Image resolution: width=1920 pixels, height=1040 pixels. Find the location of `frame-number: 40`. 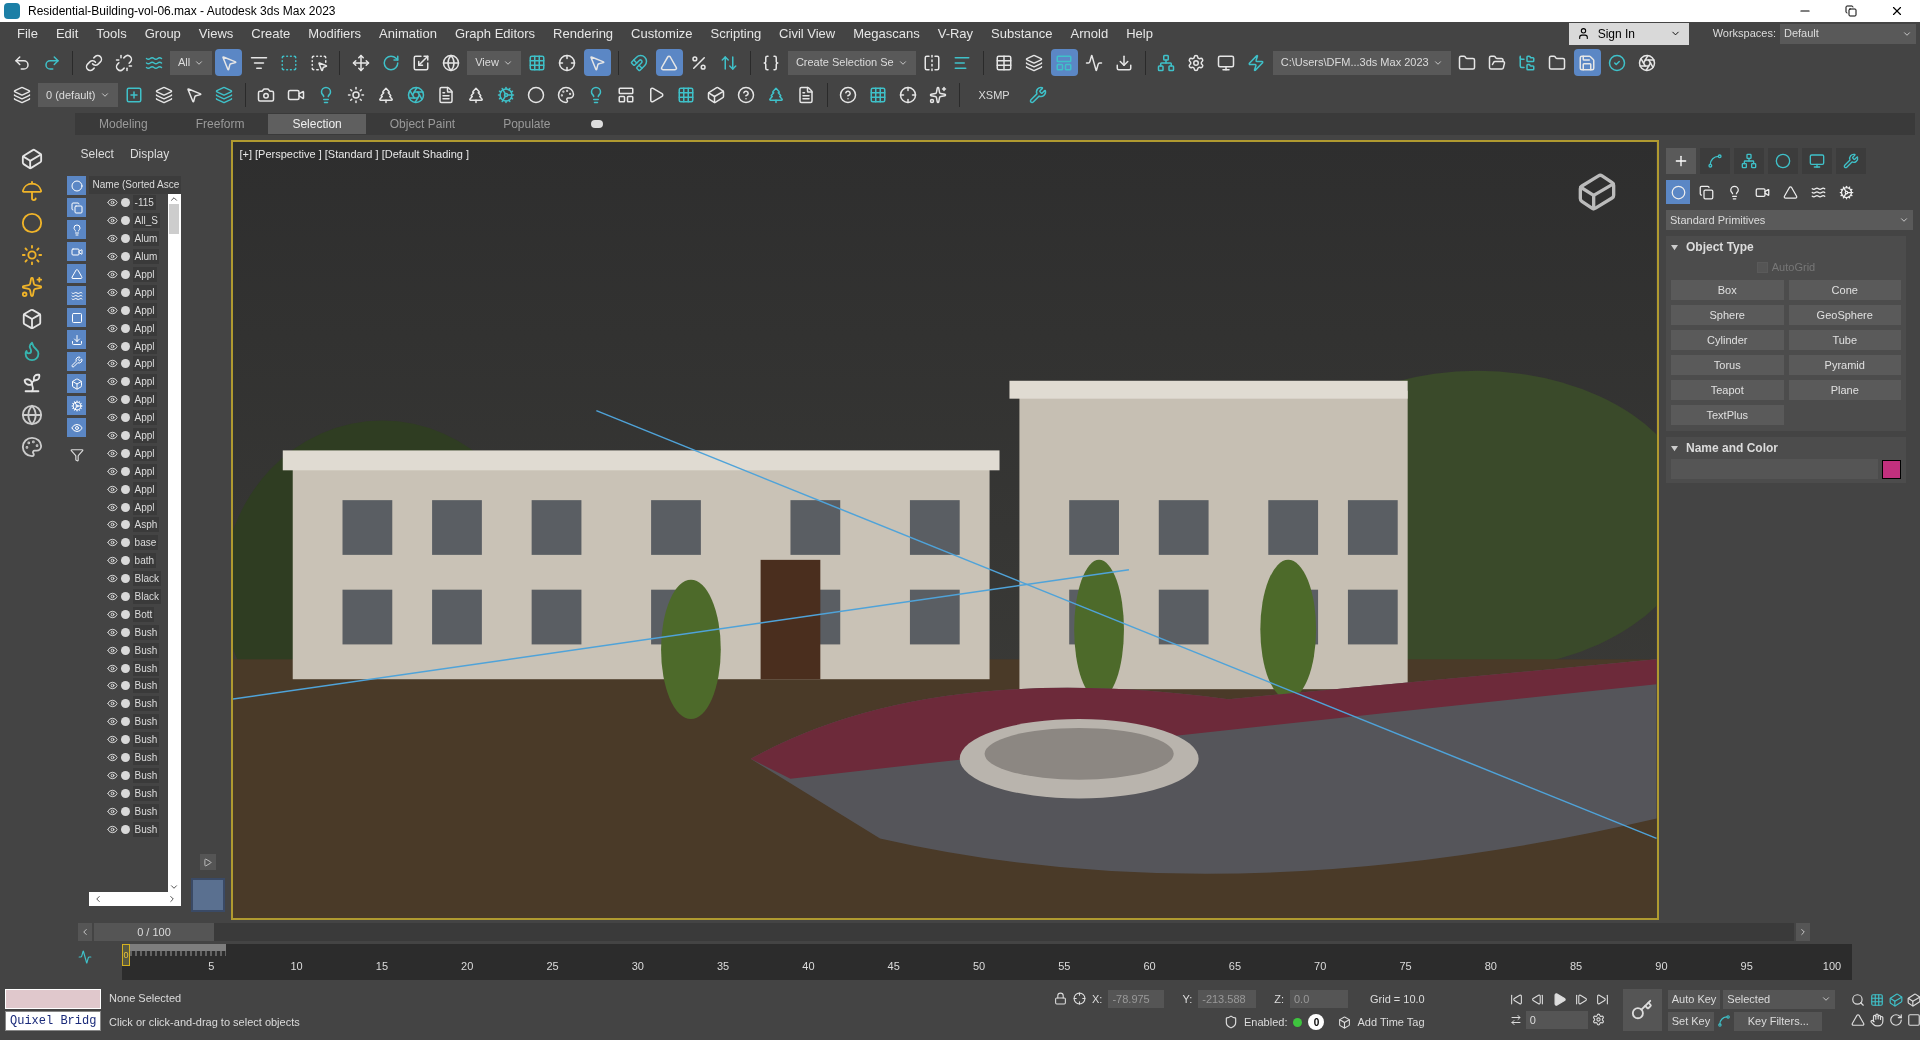

frame-number: 40 is located at coordinates (808, 966).